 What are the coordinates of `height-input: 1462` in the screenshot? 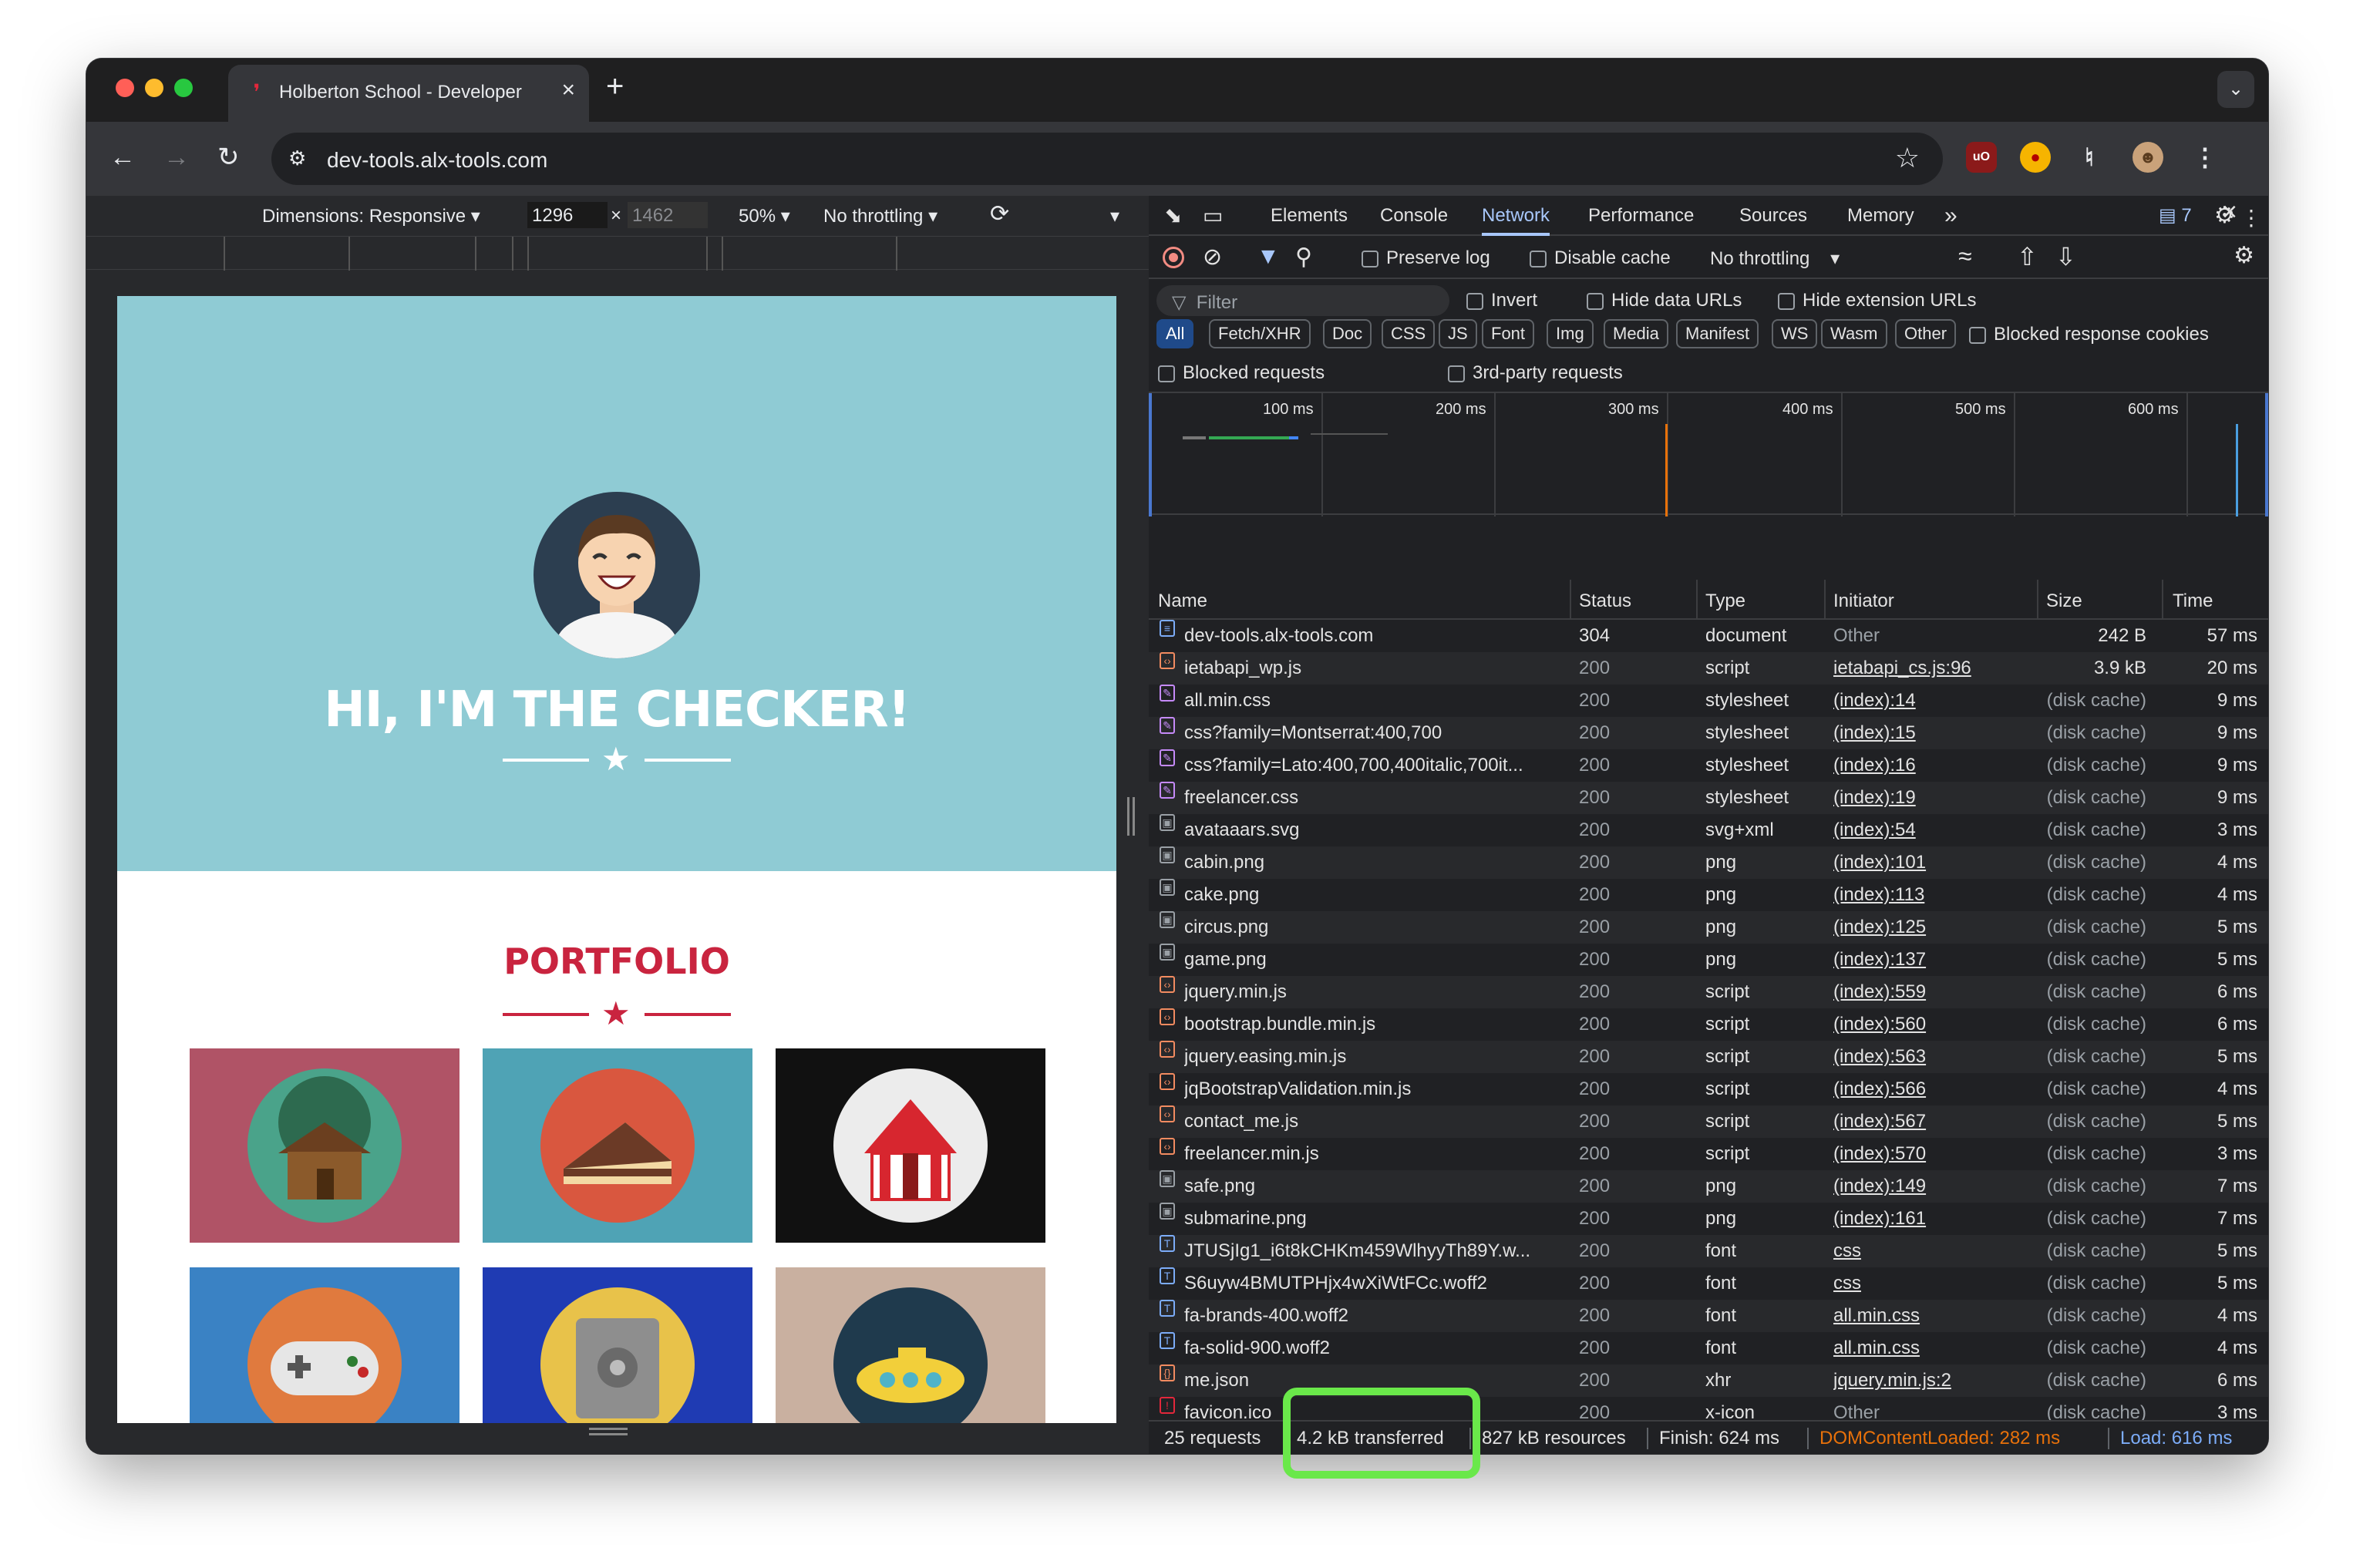 It's located at (668, 215).